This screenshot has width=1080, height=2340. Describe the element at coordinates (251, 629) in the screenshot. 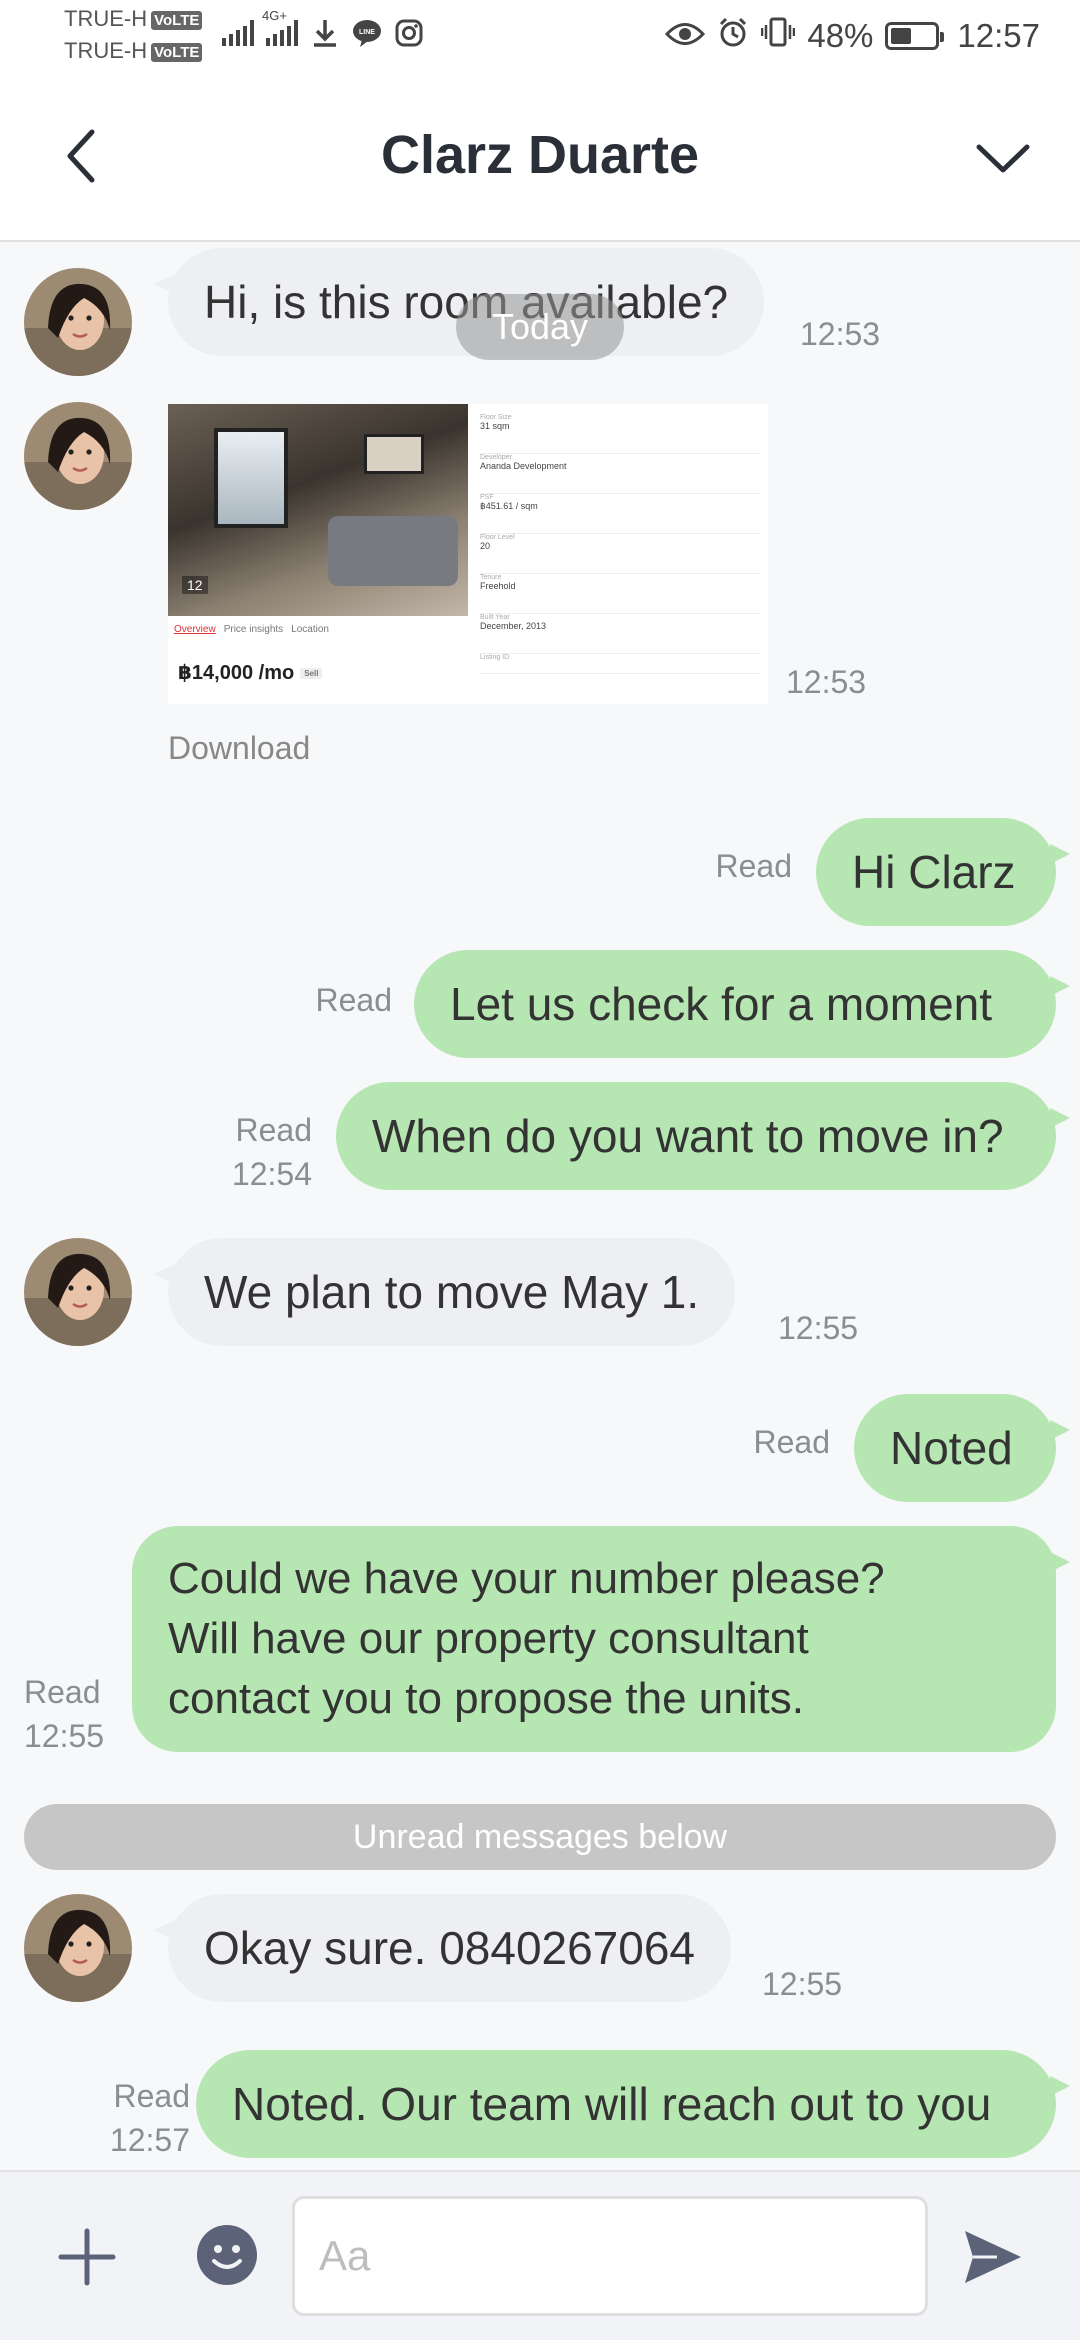

I see `listing-tabs: Overview Price insights Location` at that location.